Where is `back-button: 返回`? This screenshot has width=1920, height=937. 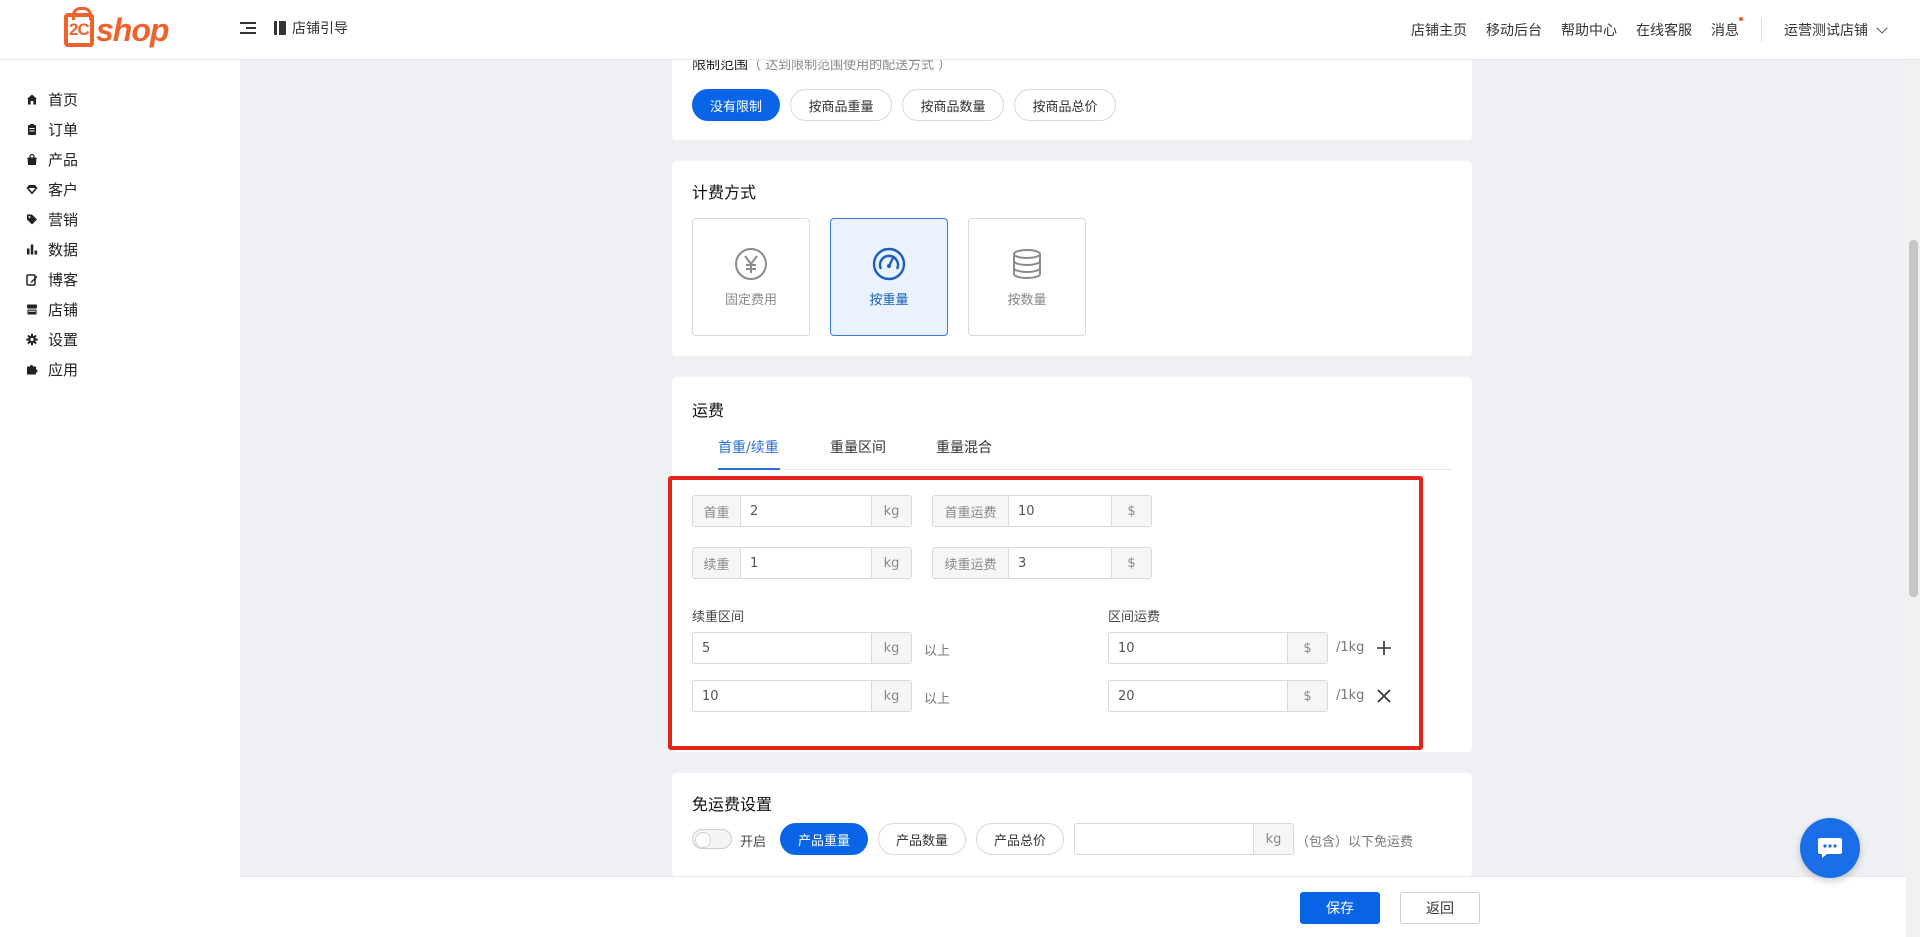 back-button: 返回 is located at coordinates (1440, 908).